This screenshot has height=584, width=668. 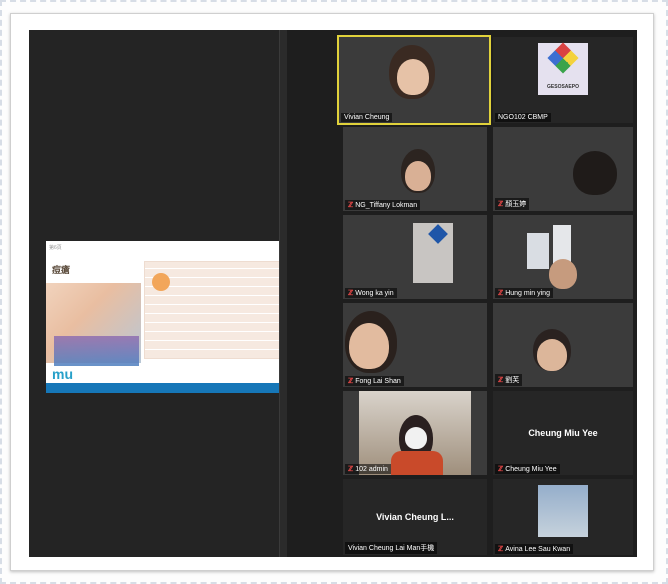 I want to click on participant-shirt, so click(x=417, y=463).